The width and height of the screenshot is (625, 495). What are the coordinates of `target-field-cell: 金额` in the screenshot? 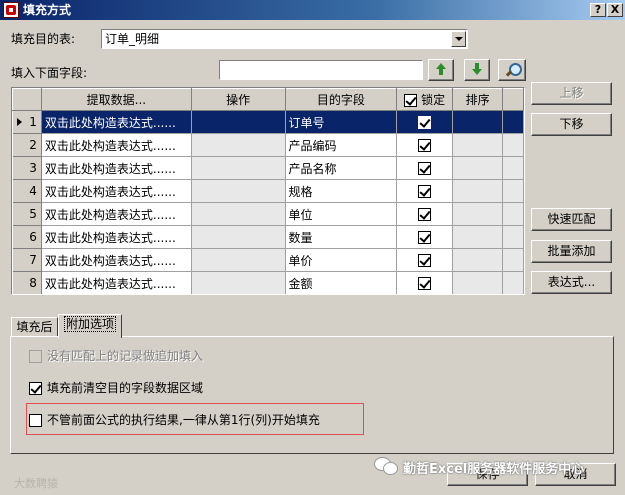 It's located at (341, 282).